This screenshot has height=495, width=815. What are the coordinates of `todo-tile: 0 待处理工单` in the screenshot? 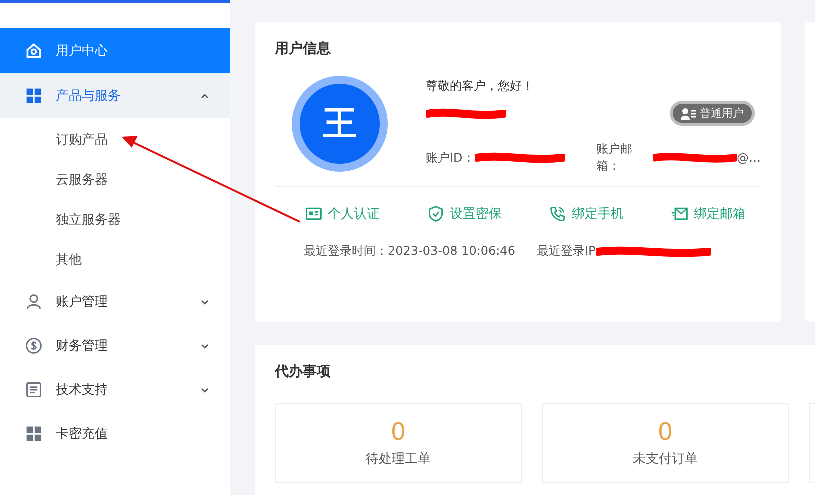 It's located at (398, 443).